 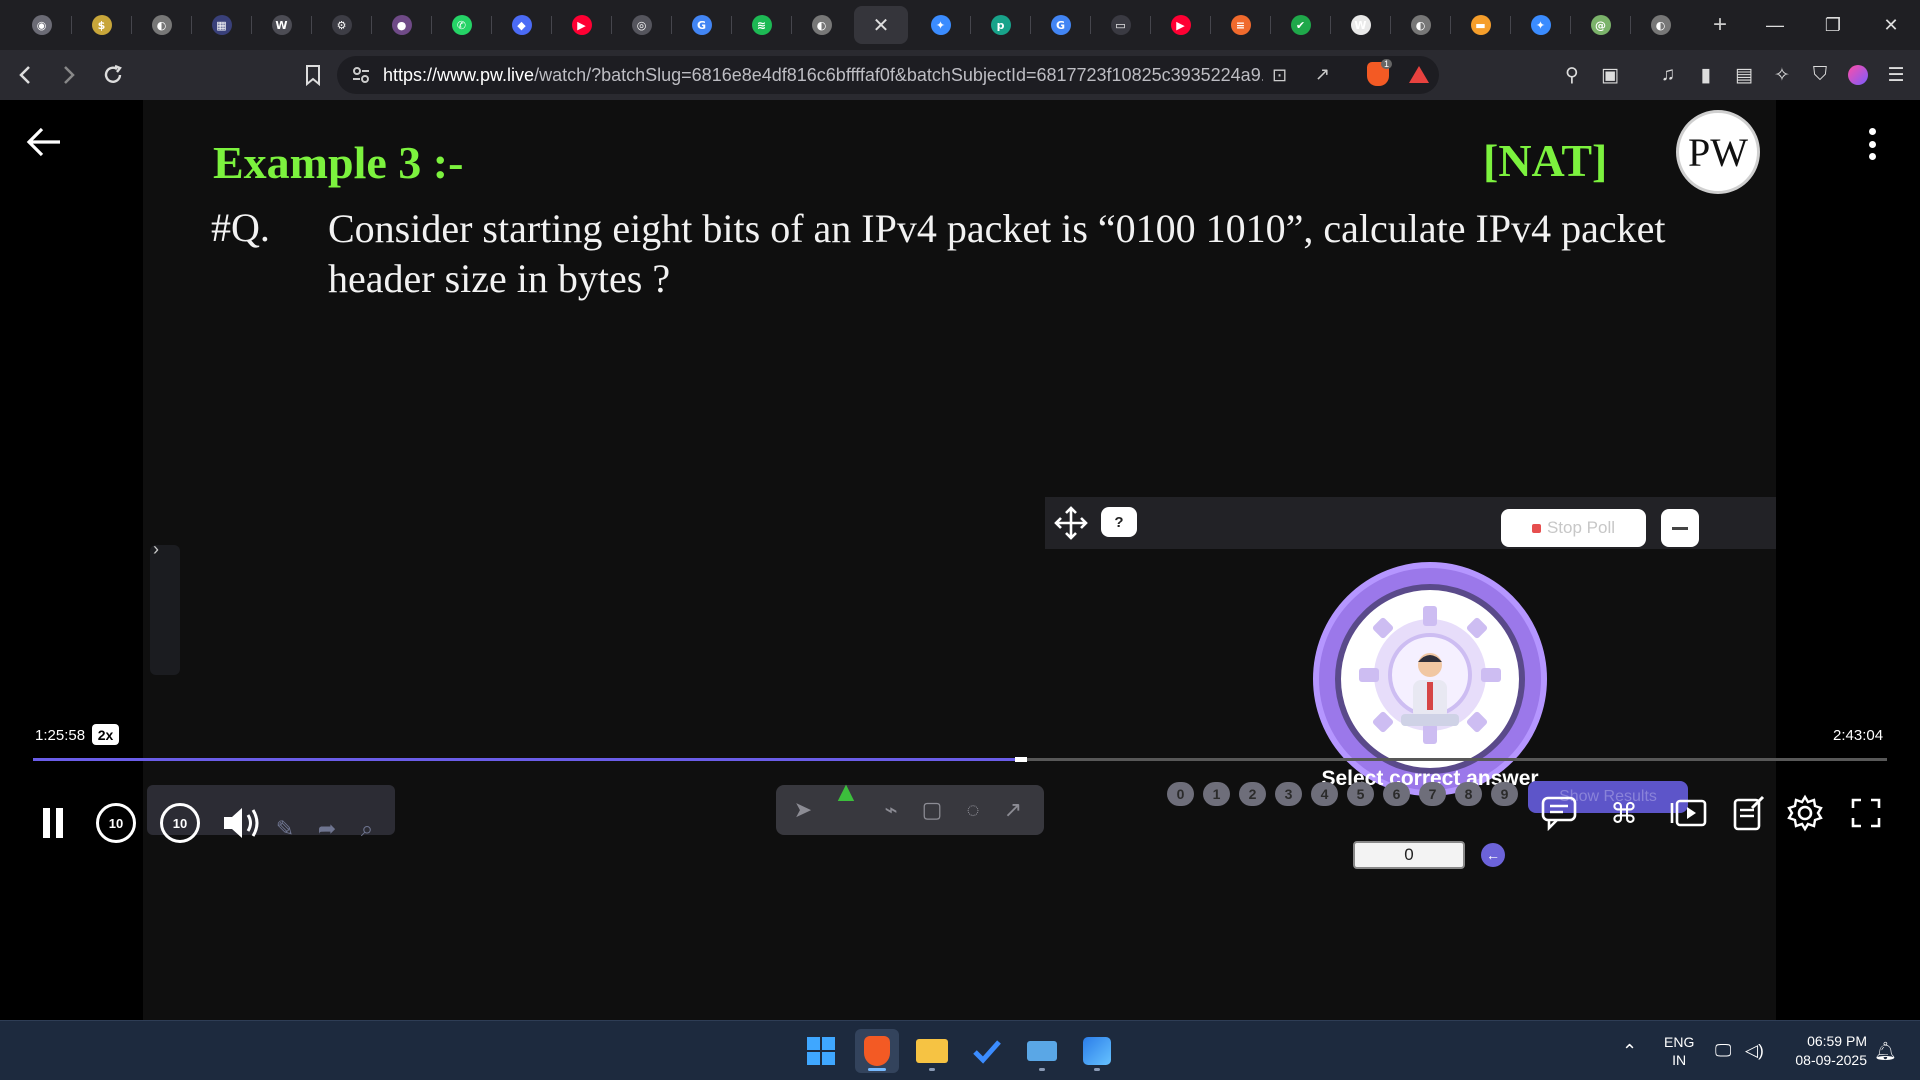 What do you see at coordinates (1468, 794) in the screenshot?
I see `digit-key: 8` at bounding box center [1468, 794].